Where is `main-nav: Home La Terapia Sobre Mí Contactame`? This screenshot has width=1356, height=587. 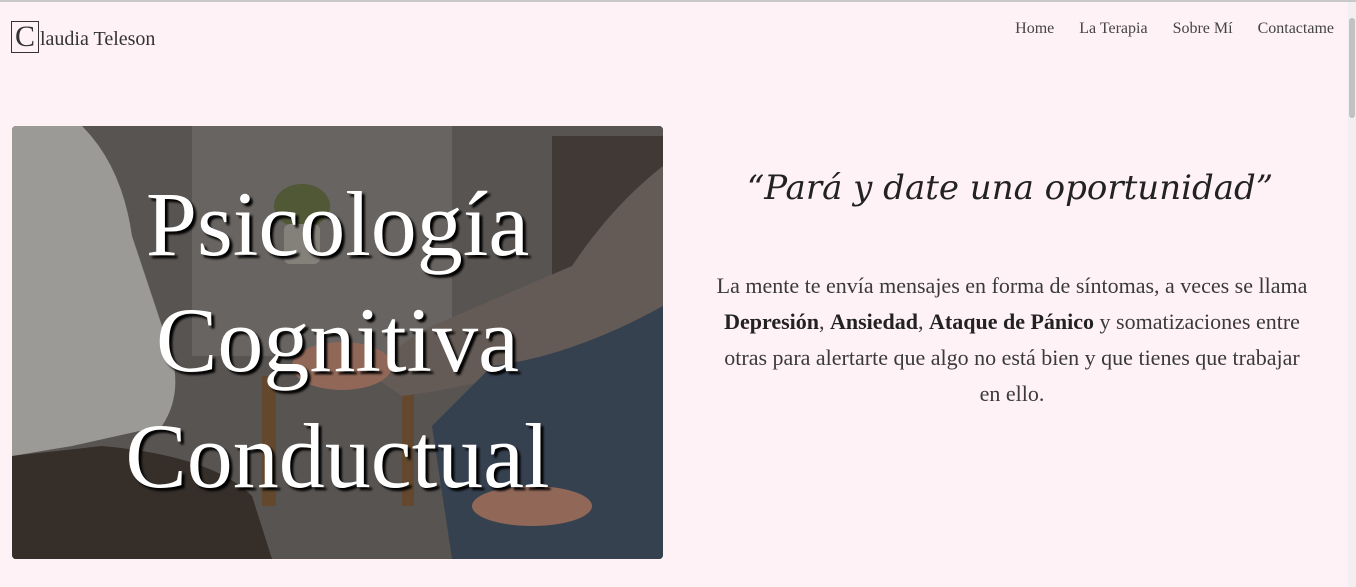 main-nav: Home La Terapia Sobre Mí Contactame is located at coordinates (1174, 29).